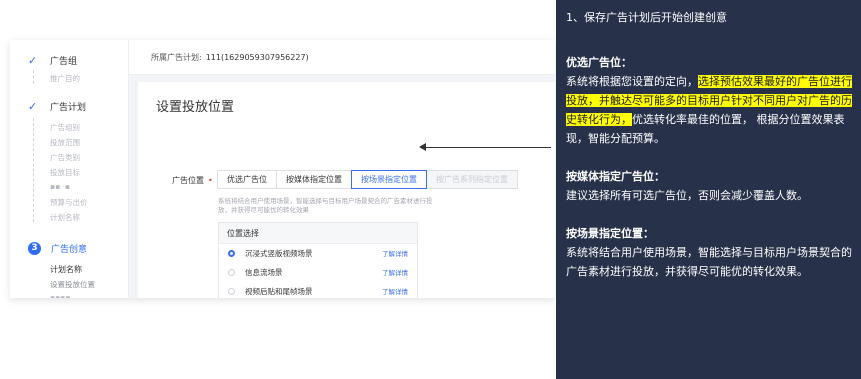 Image resolution: width=861 pixels, height=379 pixels. Describe the element at coordinates (279, 253) in the screenshot. I see `option-label: 沉浸式竖版视频场景` at that location.